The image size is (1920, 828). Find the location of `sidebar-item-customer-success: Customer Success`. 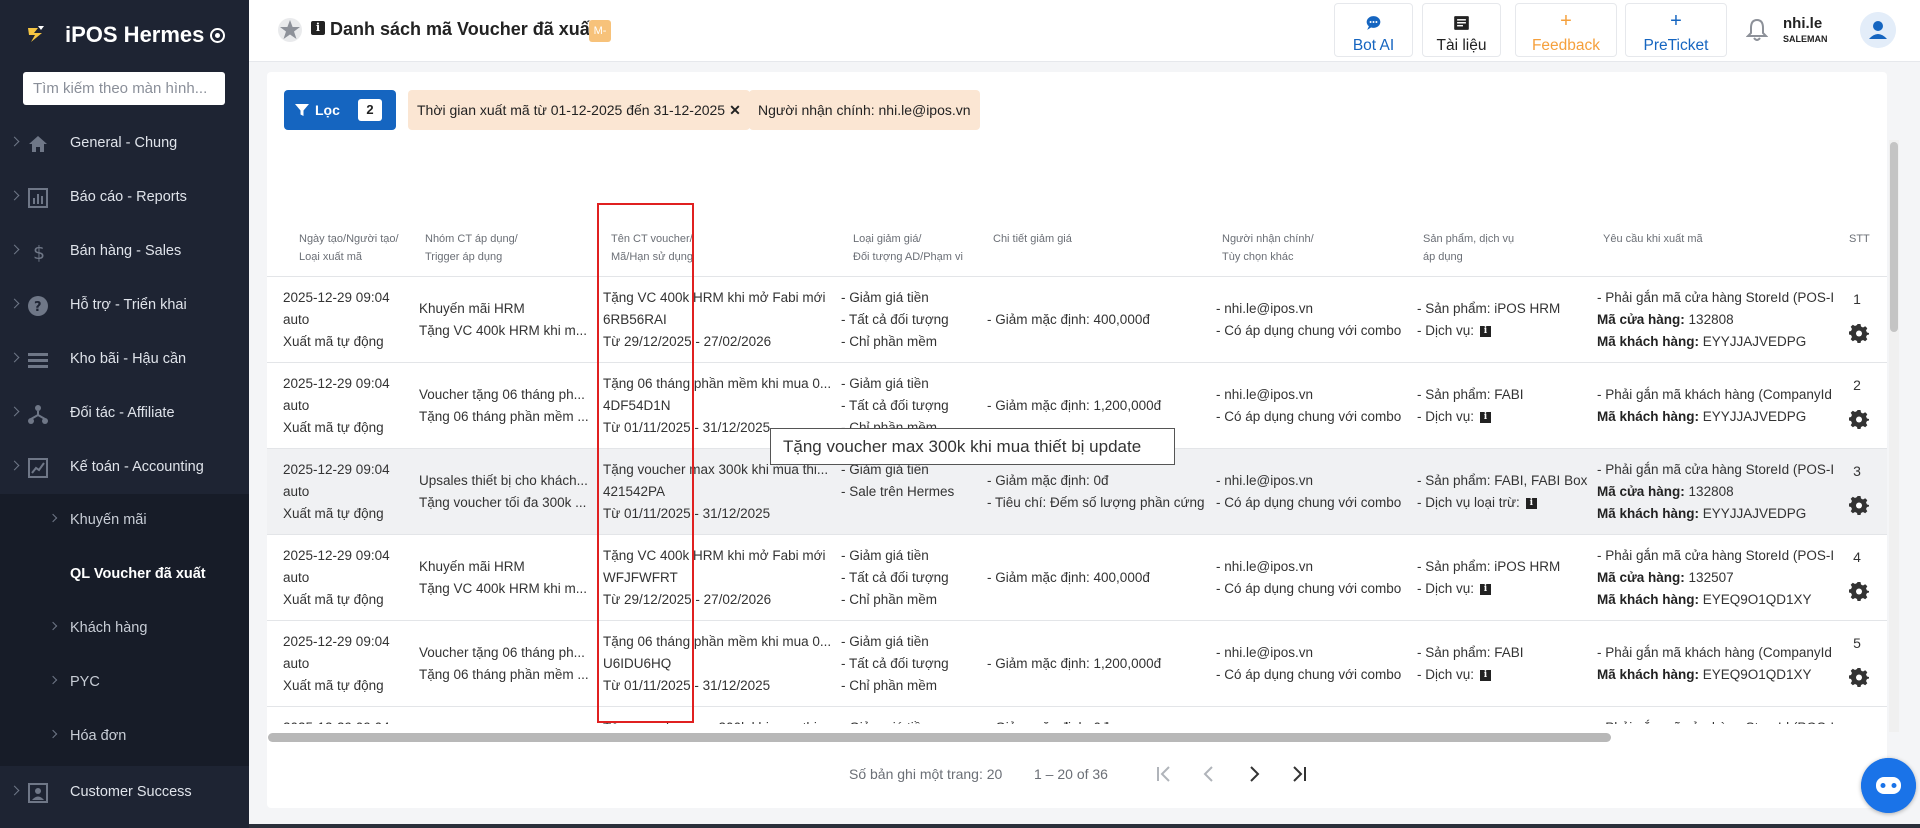

sidebar-item-customer-success: Customer Success is located at coordinates (124, 793).